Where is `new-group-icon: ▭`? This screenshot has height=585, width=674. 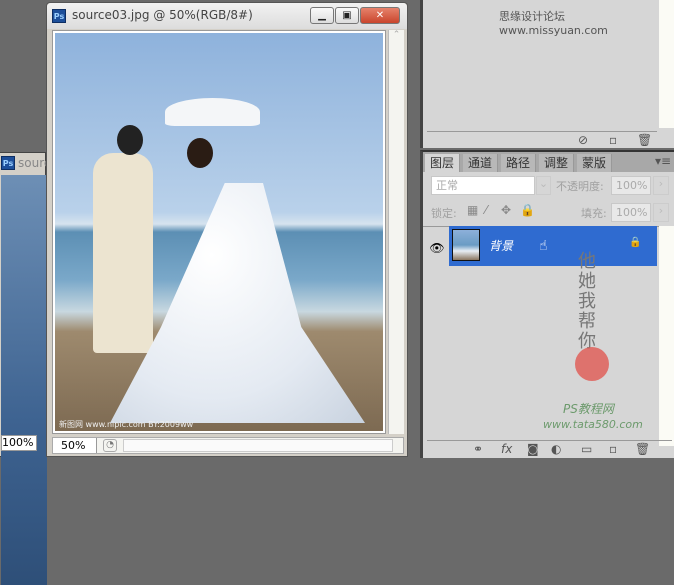
new-group-icon: ▭ is located at coordinates (586, 449).